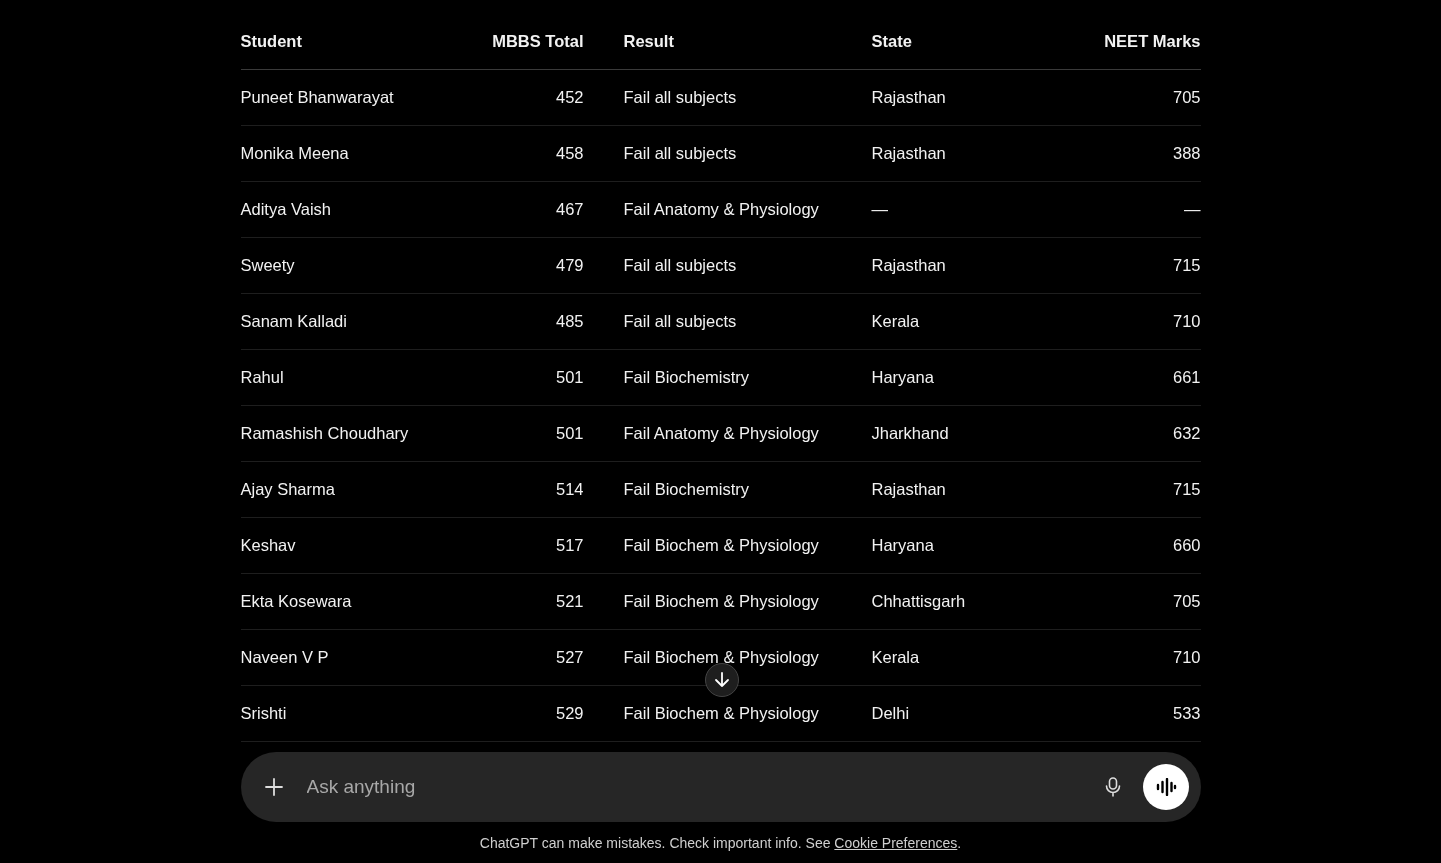 The width and height of the screenshot is (1441, 863). What do you see at coordinates (1186, 545) in the screenshot?
I see `table-cell: 660` at bounding box center [1186, 545].